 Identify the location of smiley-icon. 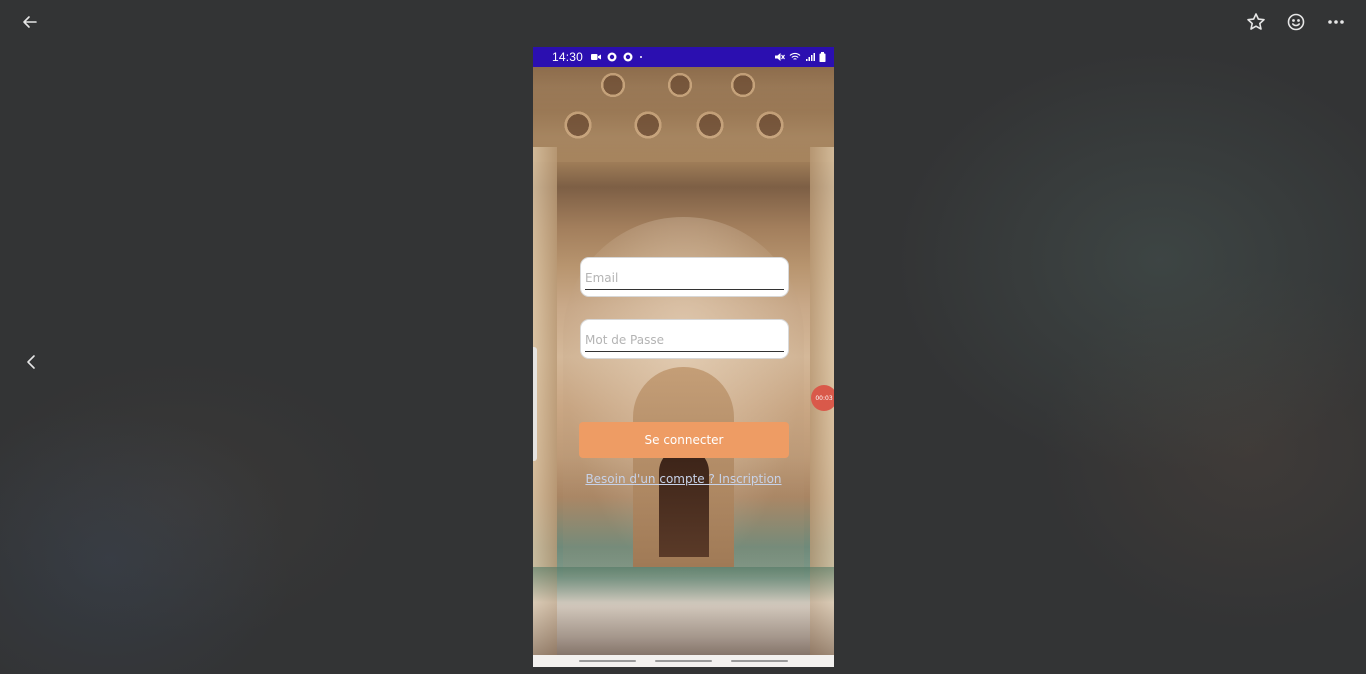
(1296, 22).